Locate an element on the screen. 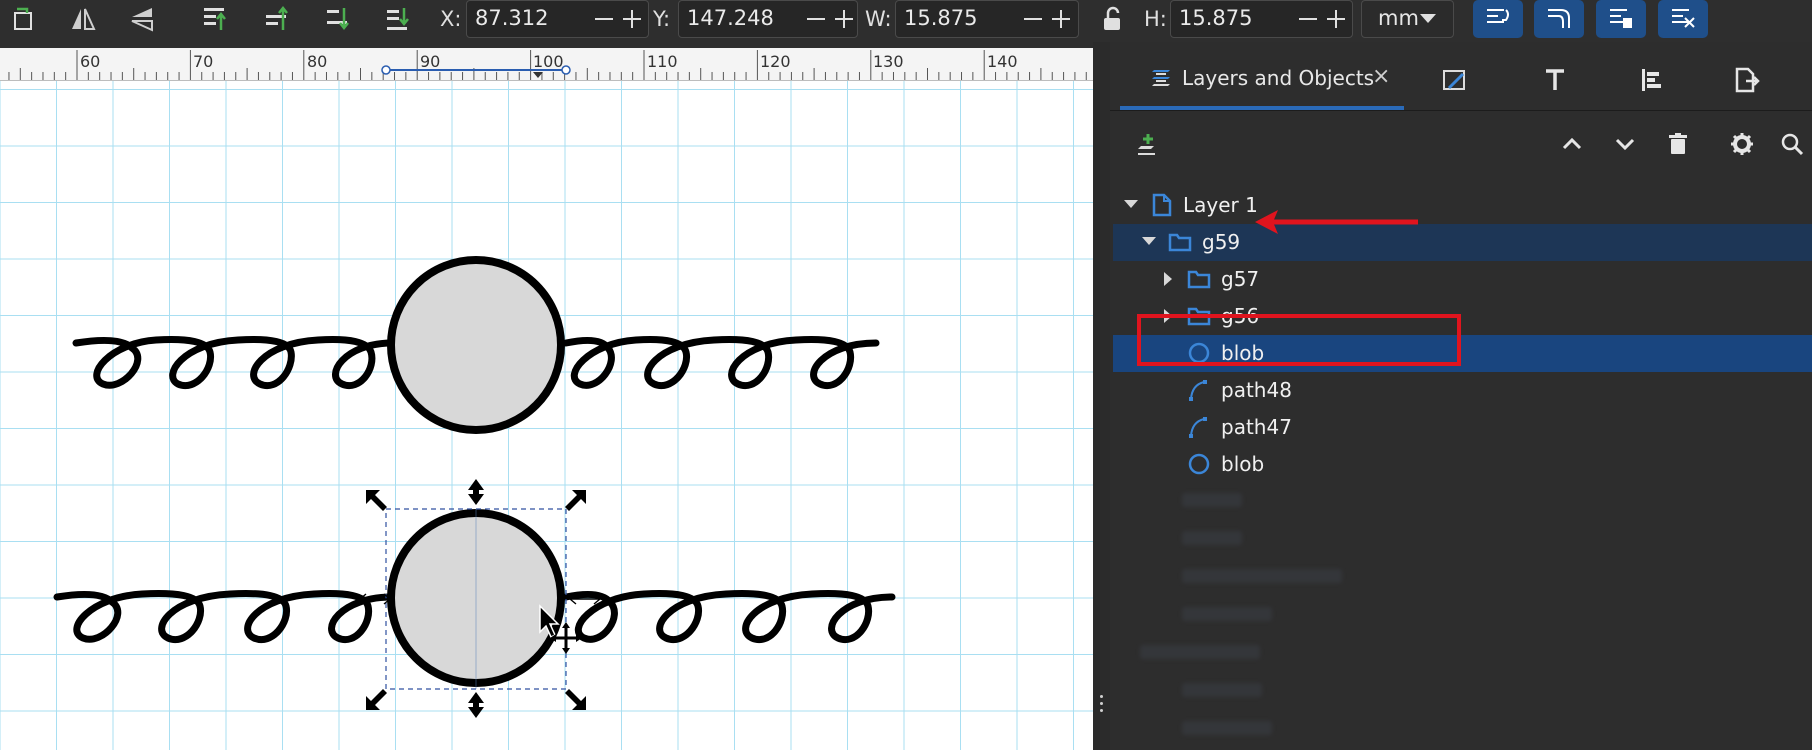 The image size is (1812, 750). horizontal-ruler: 60 70 80 90 100 110 120 130 140 is located at coordinates (546, 64).